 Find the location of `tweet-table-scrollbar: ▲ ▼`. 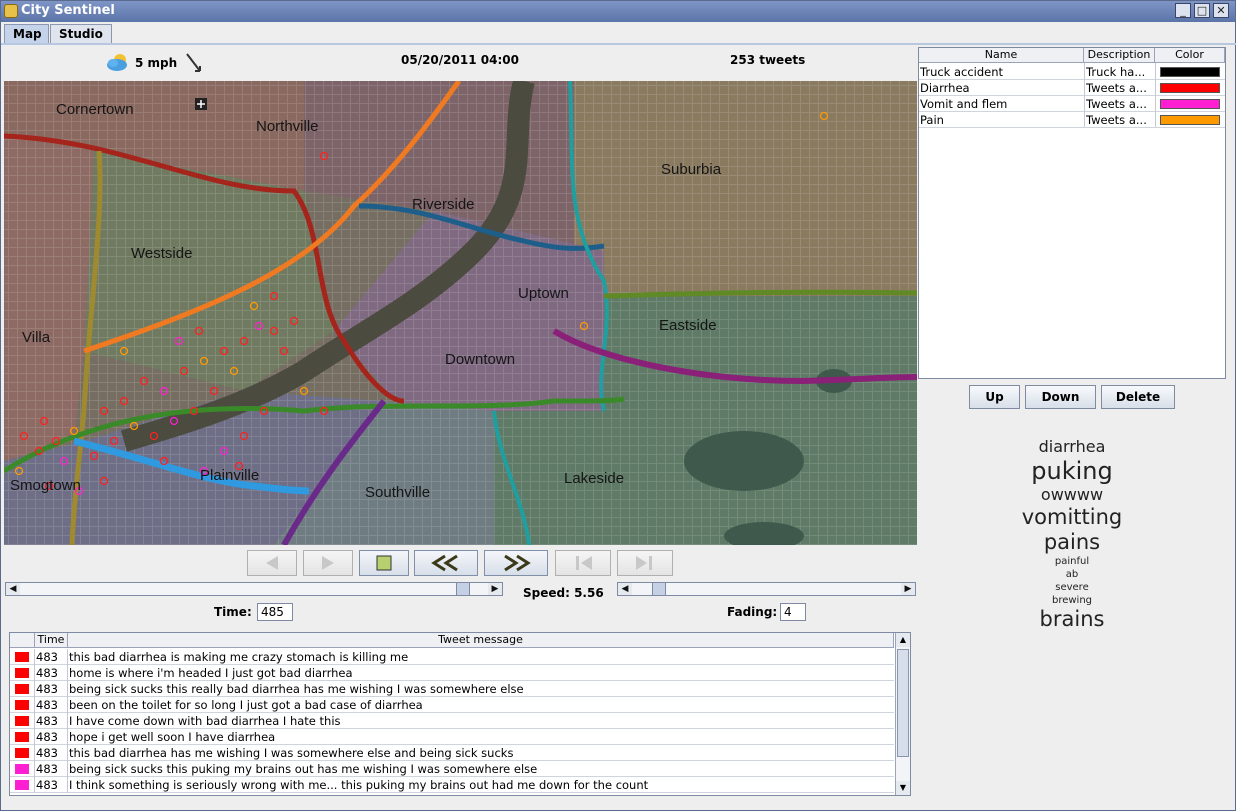

tweet-table-scrollbar: ▲ ▼ is located at coordinates (902, 714).